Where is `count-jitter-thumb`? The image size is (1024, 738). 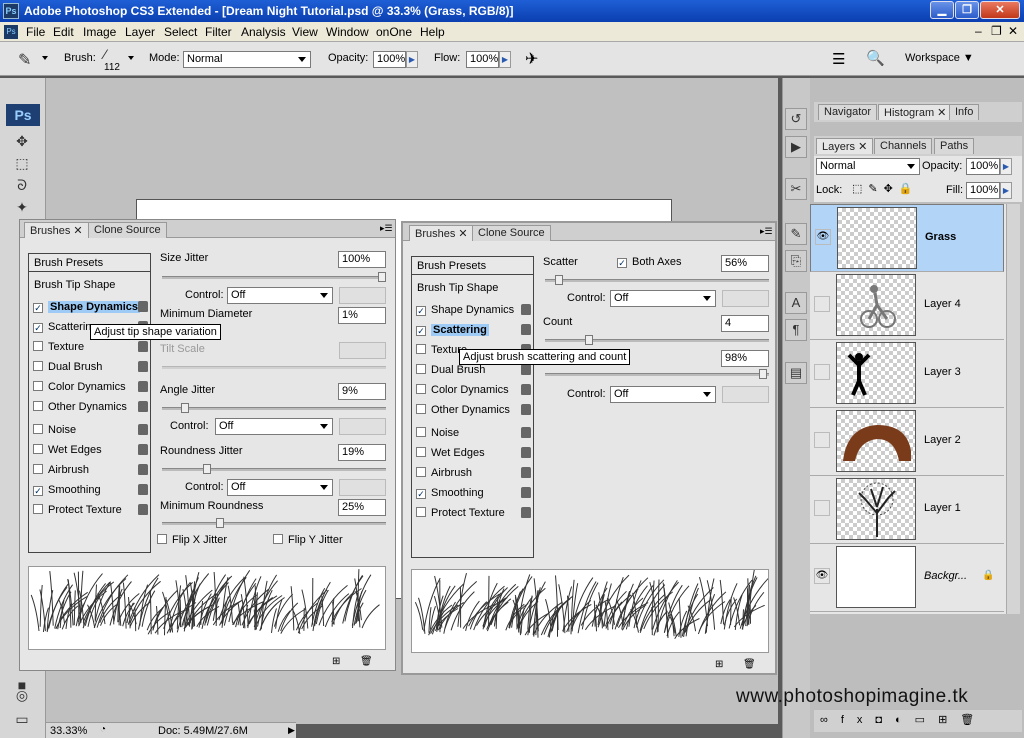
count-jitter-thumb is located at coordinates (763, 374).